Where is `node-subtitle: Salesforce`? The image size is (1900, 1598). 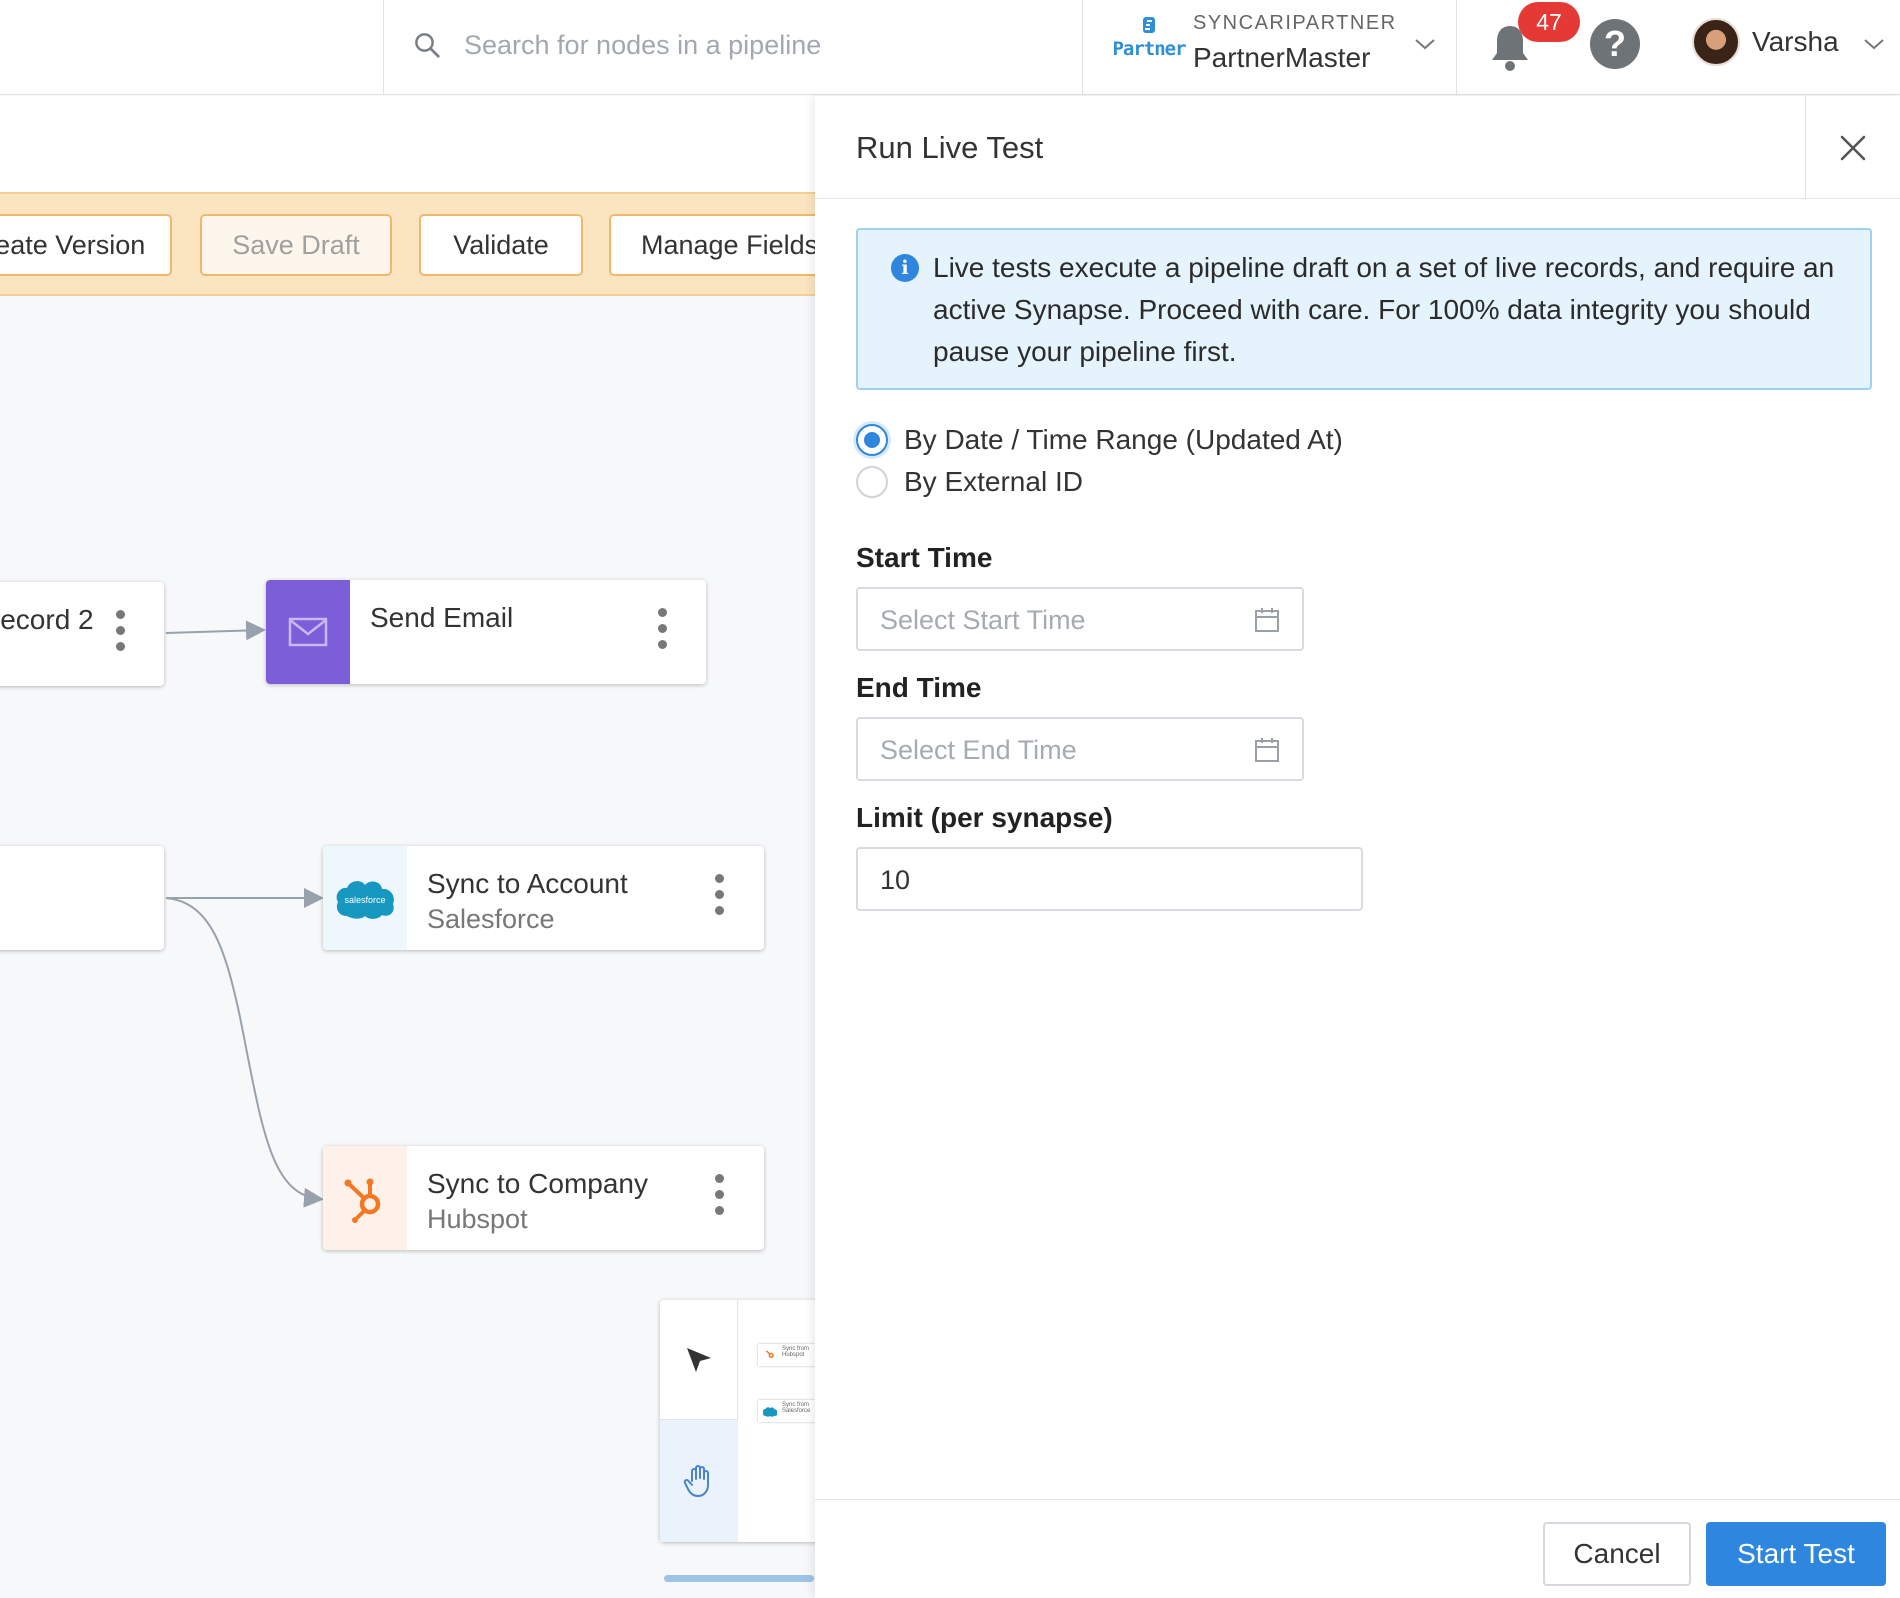
node-subtitle: Salesforce is located at coordinates (491, 919).